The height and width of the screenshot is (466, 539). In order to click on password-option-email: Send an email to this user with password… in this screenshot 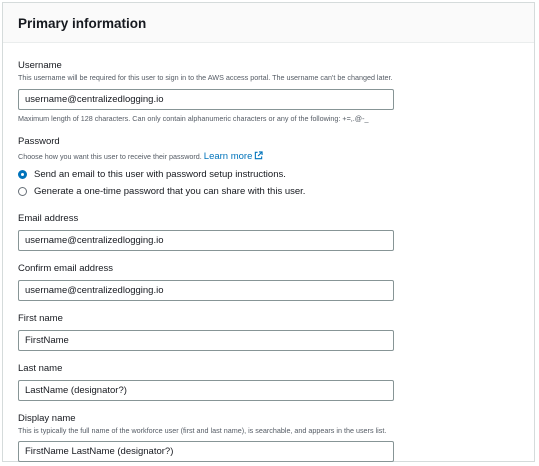, I will do `click(276, 174)`.